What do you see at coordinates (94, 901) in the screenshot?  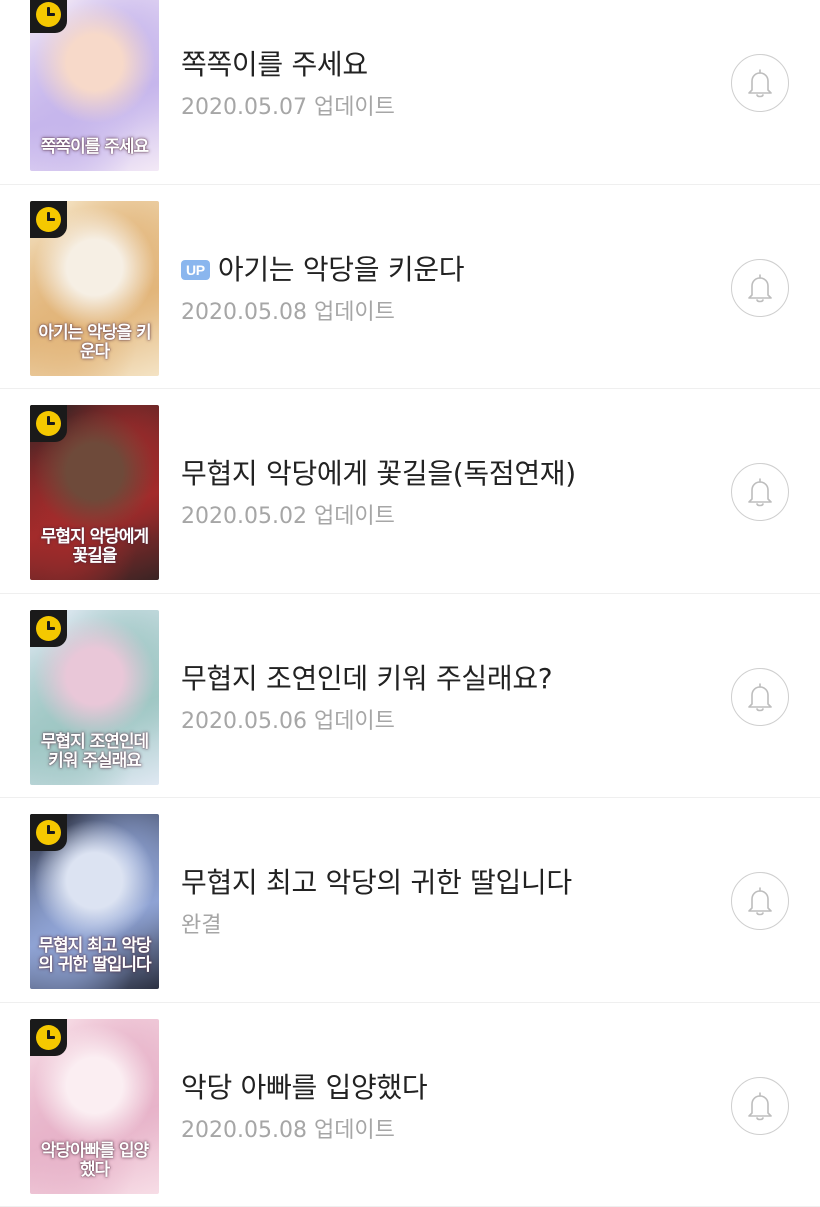 I see `cover-thumbnail: 무협지 최고 악당의 귀한 딸입니다` at bounding box center [94, 901].